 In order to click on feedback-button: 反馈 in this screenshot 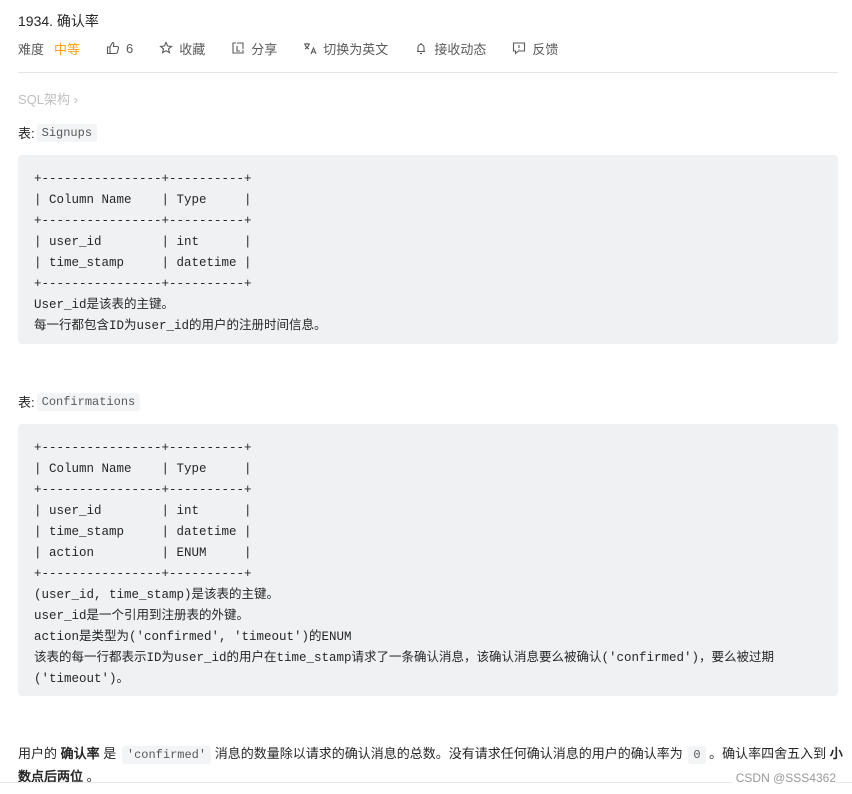, I will do `click(535, 48)`.